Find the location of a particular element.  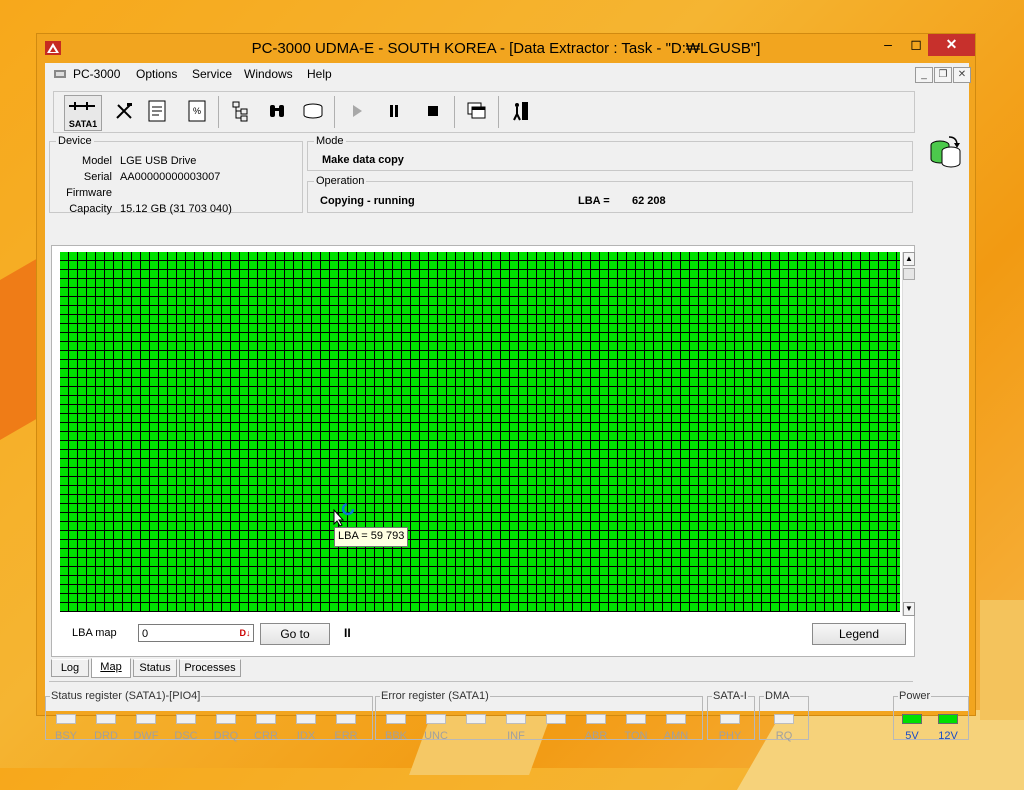

status-led-dsc is located at coordinates (186, 719).